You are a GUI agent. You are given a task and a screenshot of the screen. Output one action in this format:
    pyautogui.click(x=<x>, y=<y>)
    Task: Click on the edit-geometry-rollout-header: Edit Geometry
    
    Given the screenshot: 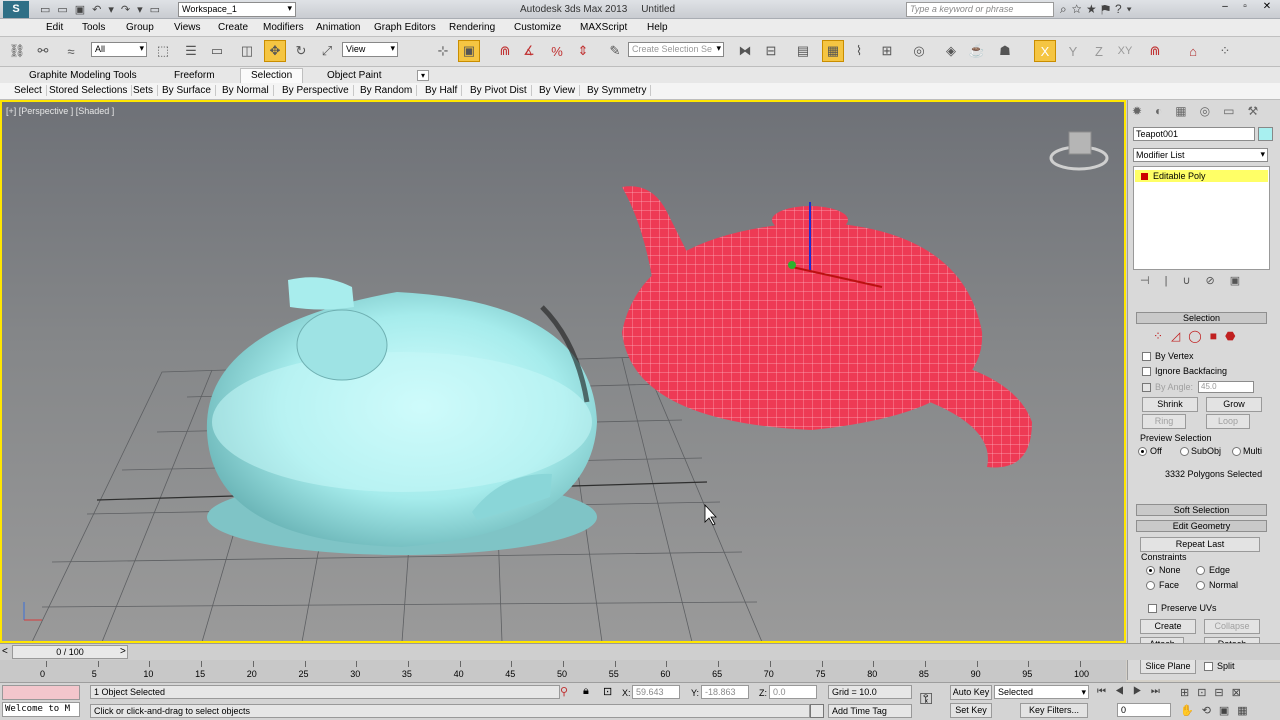 What is the action you would take?
    pyautogui.click(x=1201, y=526)
    